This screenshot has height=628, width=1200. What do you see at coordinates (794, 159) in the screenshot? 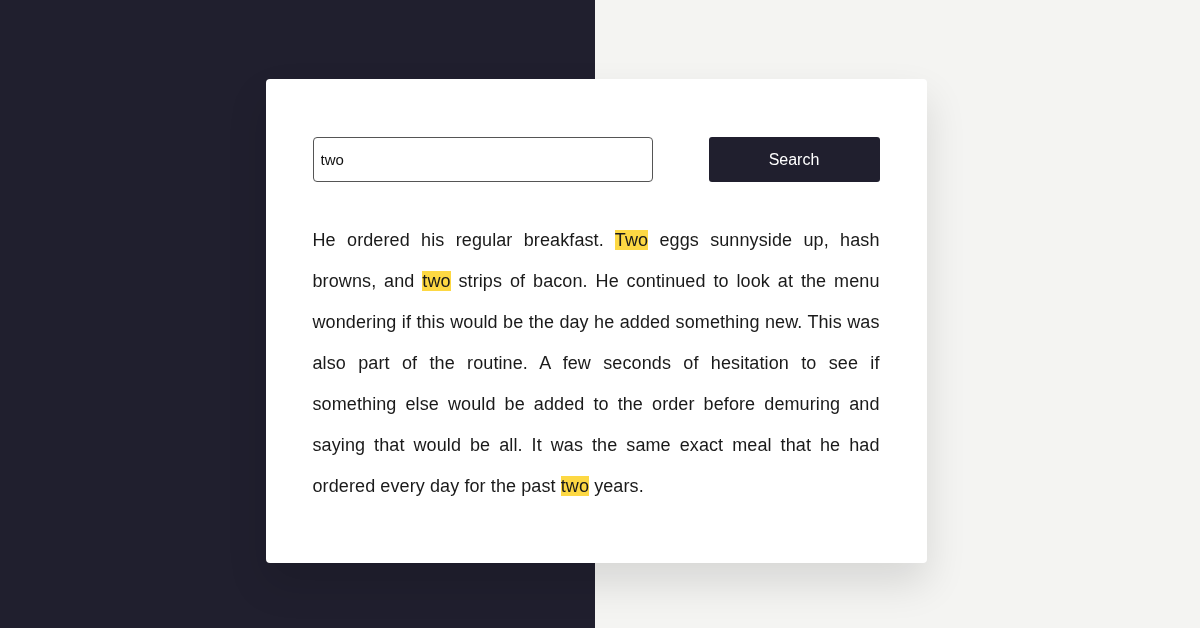
I see `search-button: Search` at bounding box center [794, 159].